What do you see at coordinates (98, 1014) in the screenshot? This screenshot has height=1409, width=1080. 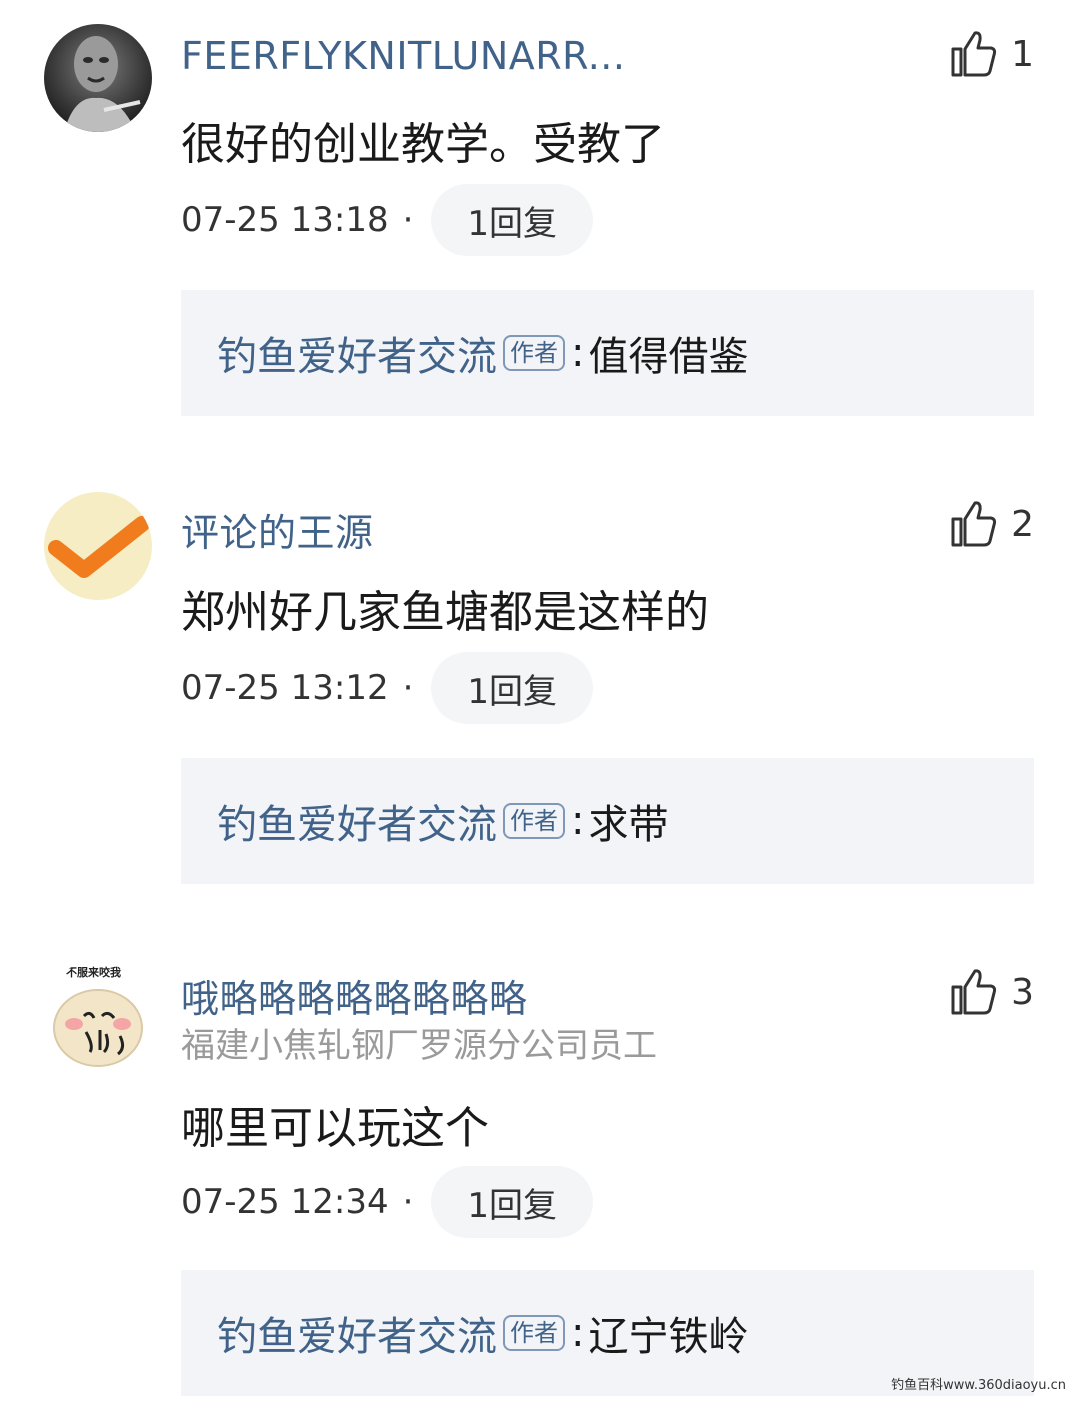 I see `avatar: 不服来咬我` at bounding box center [98, 1014].